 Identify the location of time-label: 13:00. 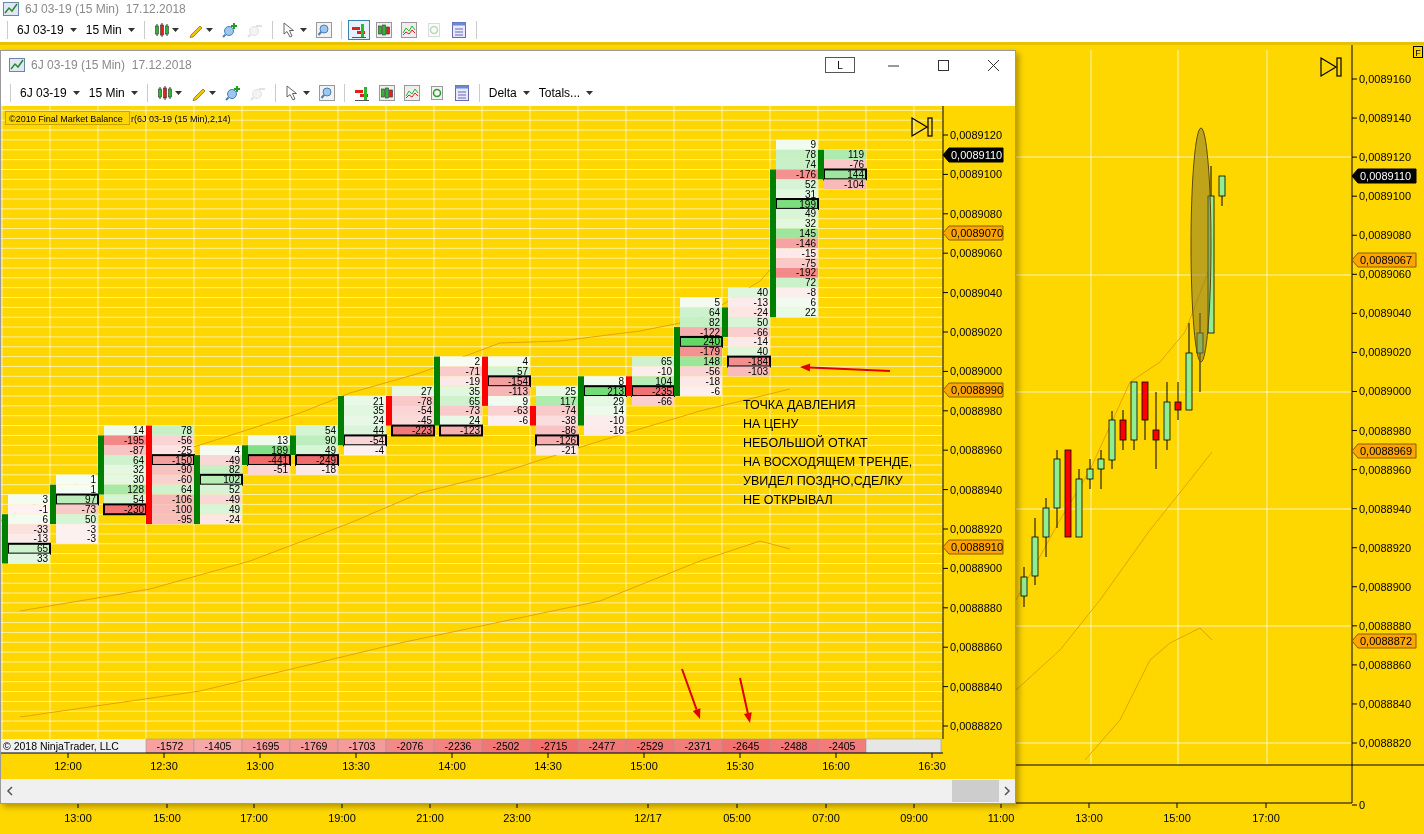
(260, 766).